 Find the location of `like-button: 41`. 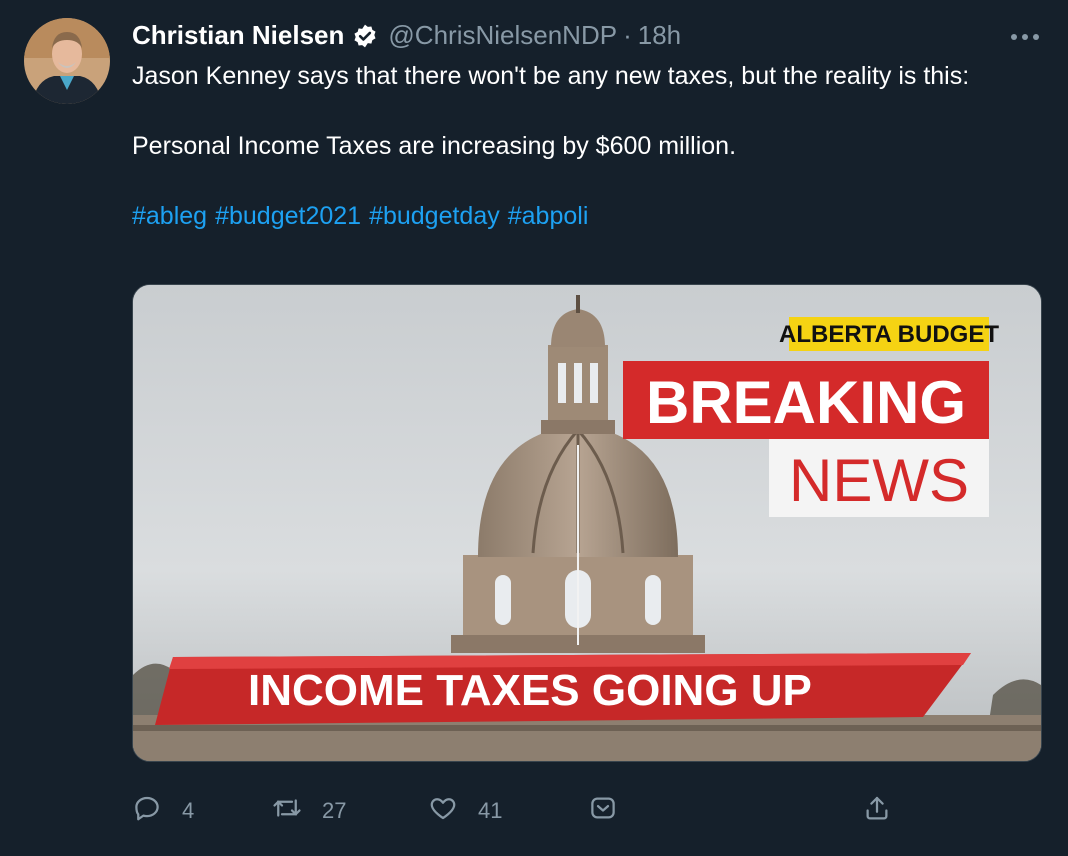

like-button: 41 is located at coordinates (465, 811).